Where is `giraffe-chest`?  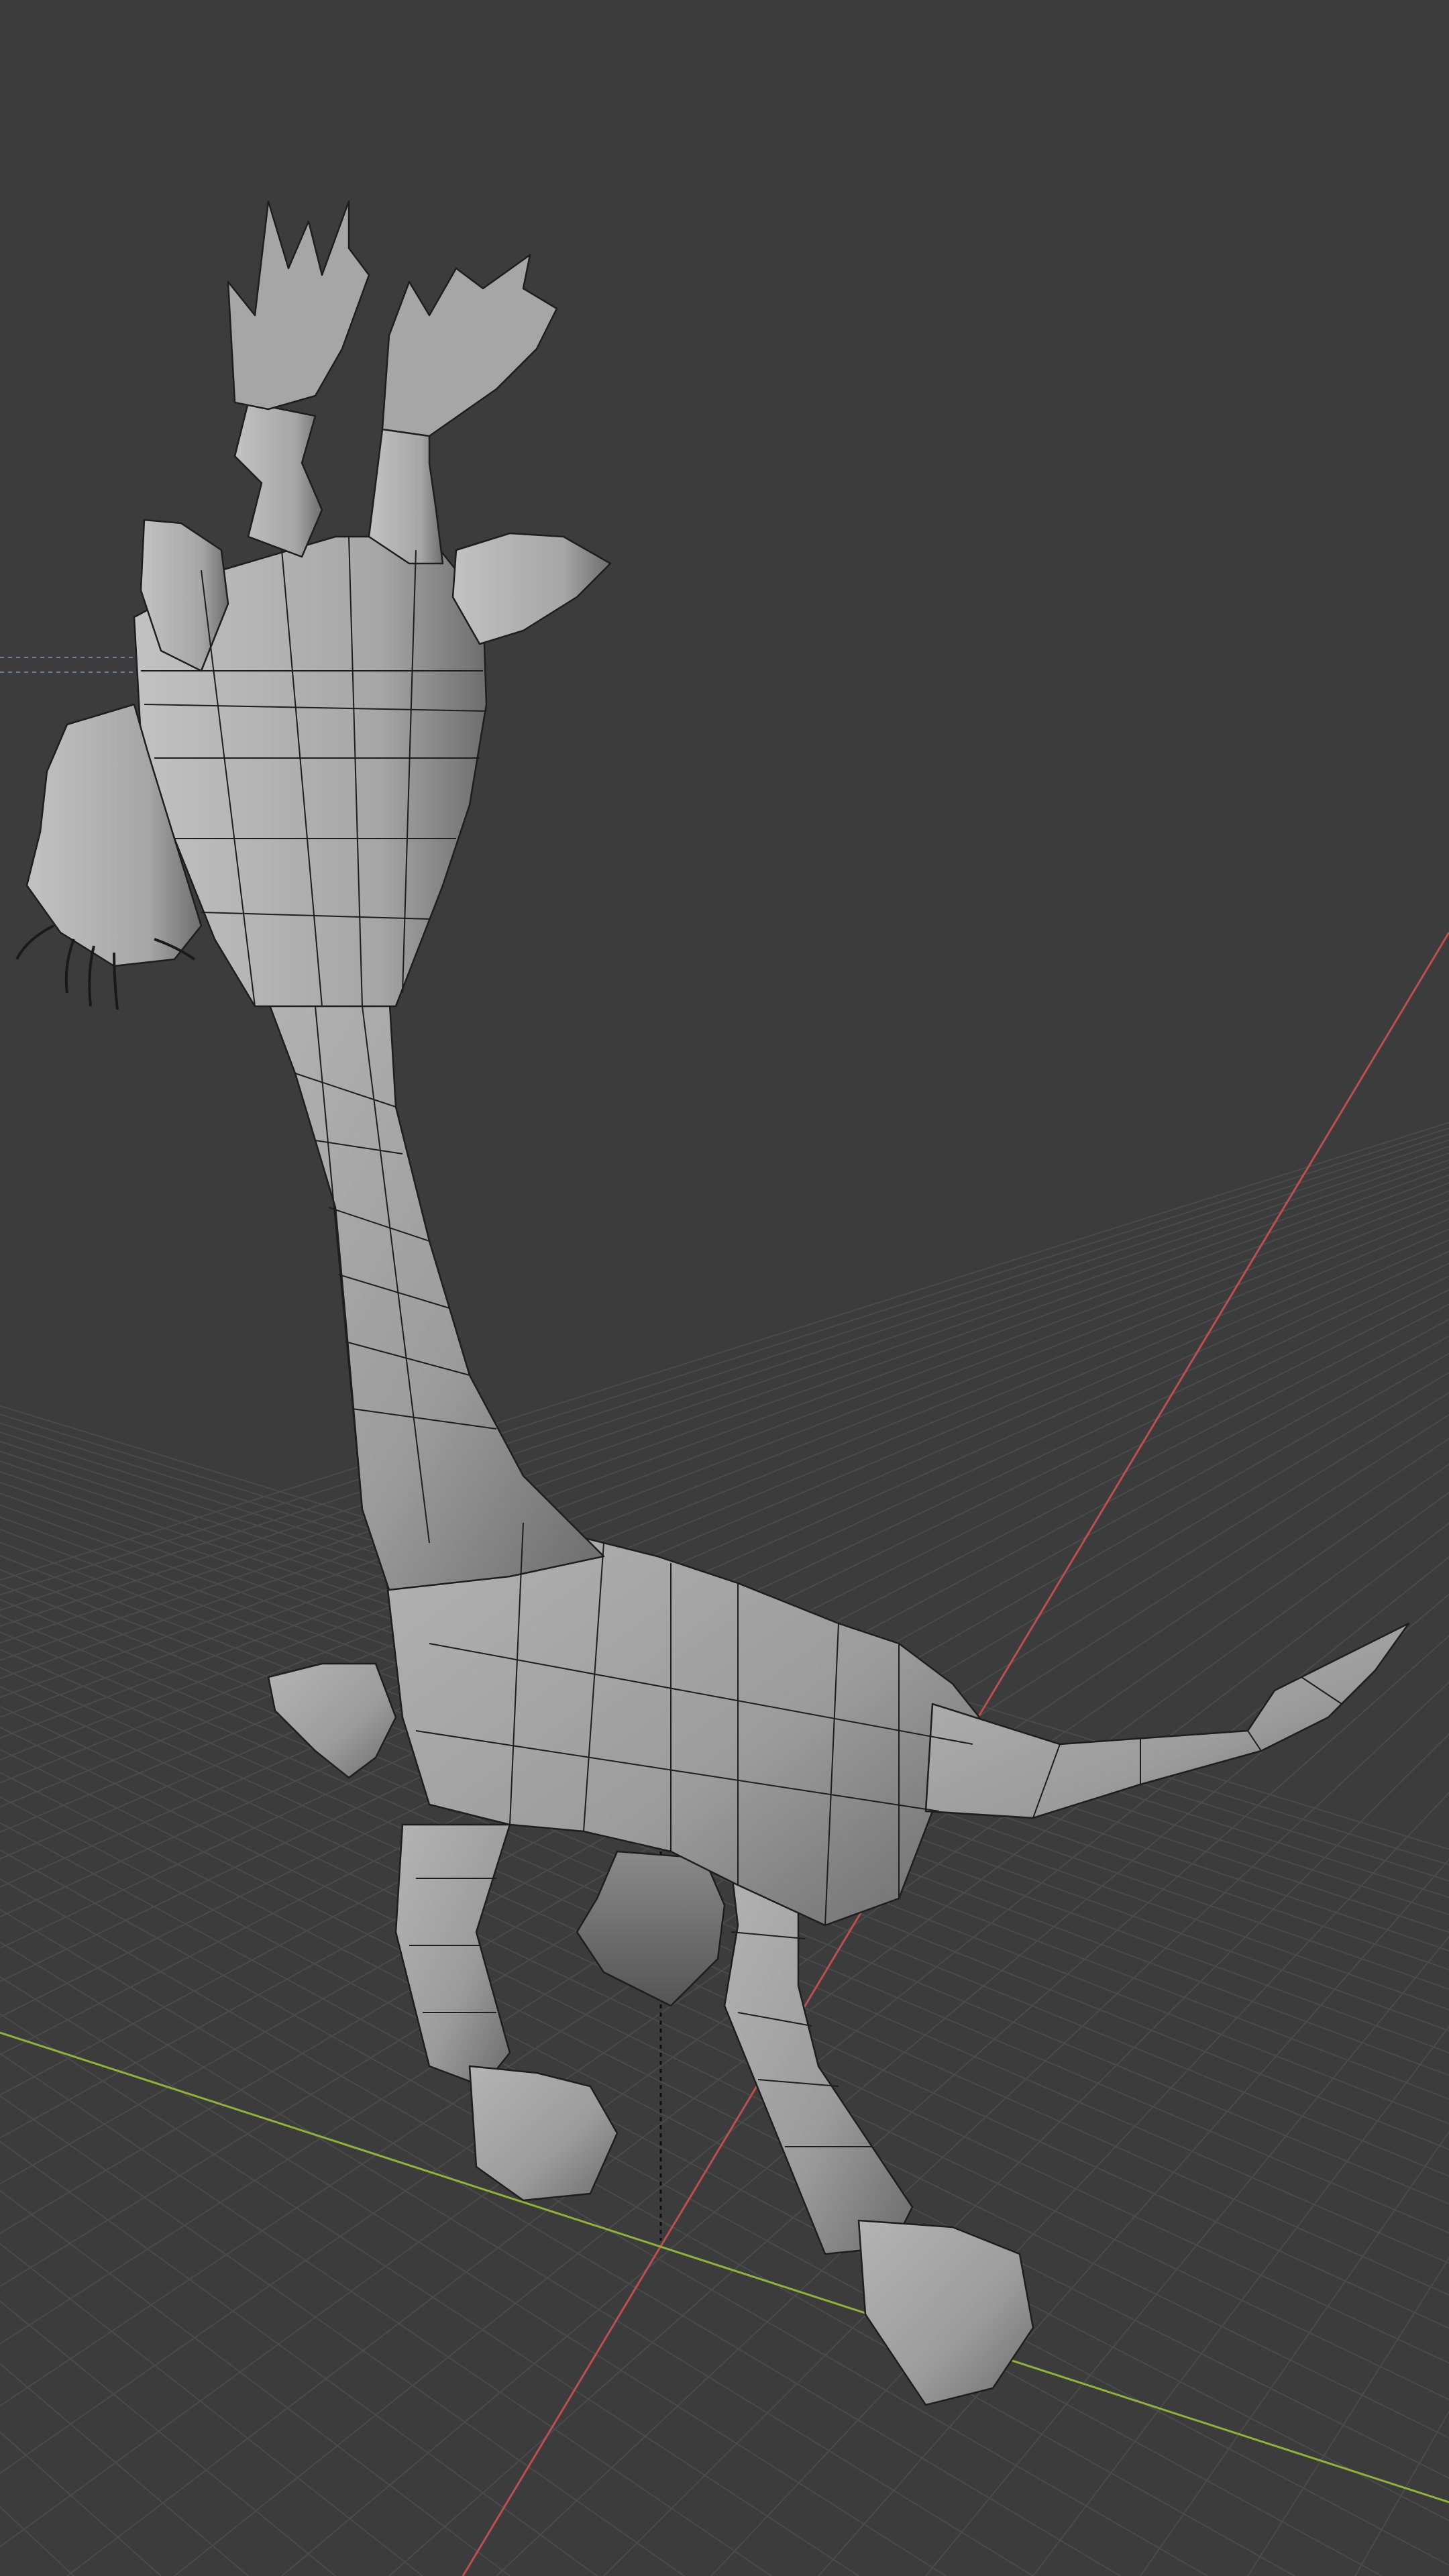 giraffe-chest is located at coordinates (332, 1720).